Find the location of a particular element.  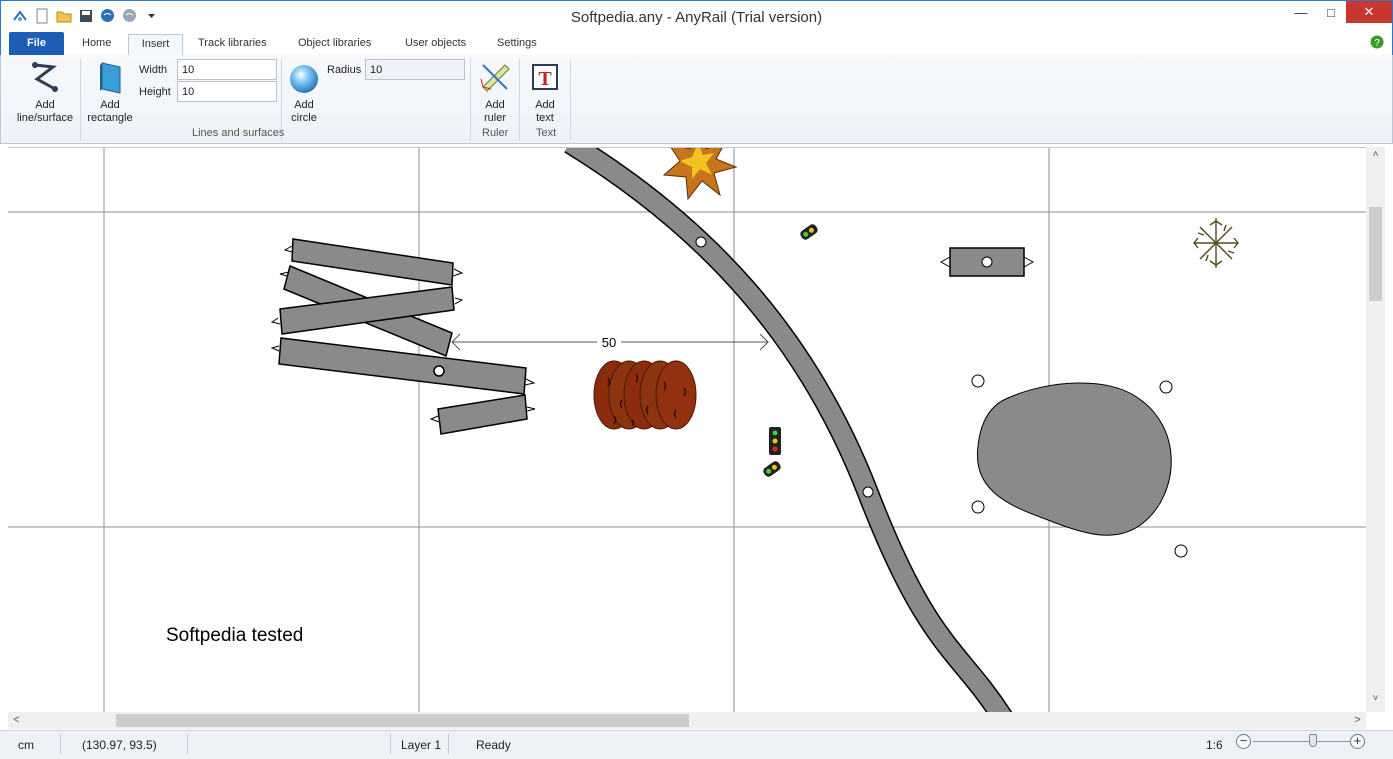

close-button: ✕ is located at coordinates (1369, 12).